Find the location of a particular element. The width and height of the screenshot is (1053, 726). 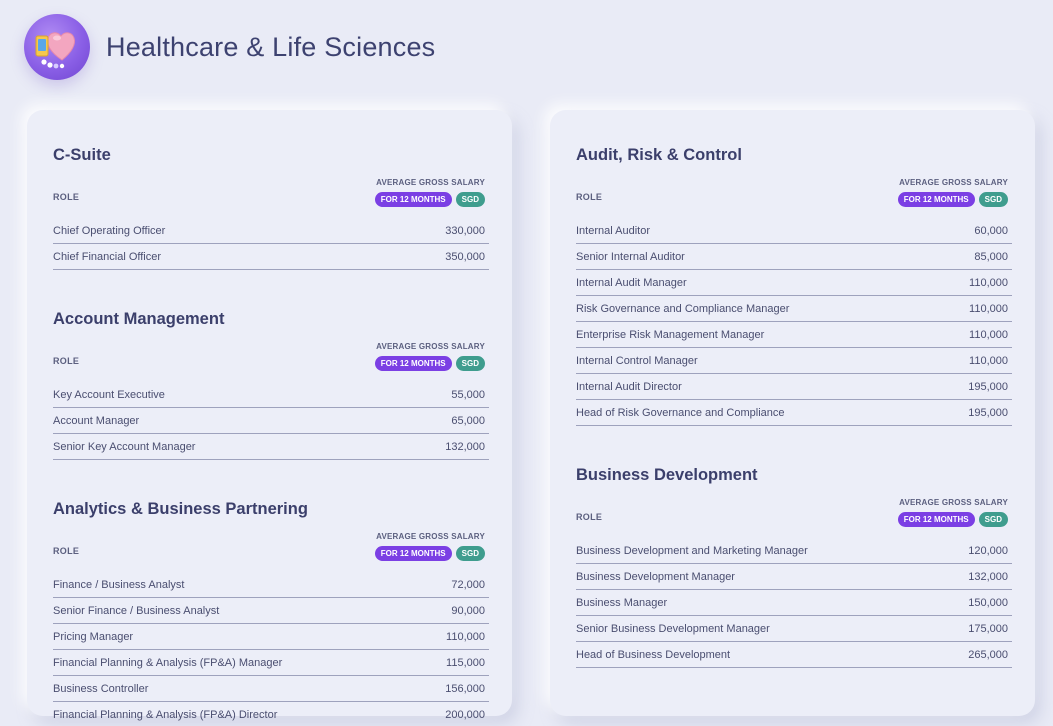

role-name: Business Development Manager is located at coordinates (655, 576).